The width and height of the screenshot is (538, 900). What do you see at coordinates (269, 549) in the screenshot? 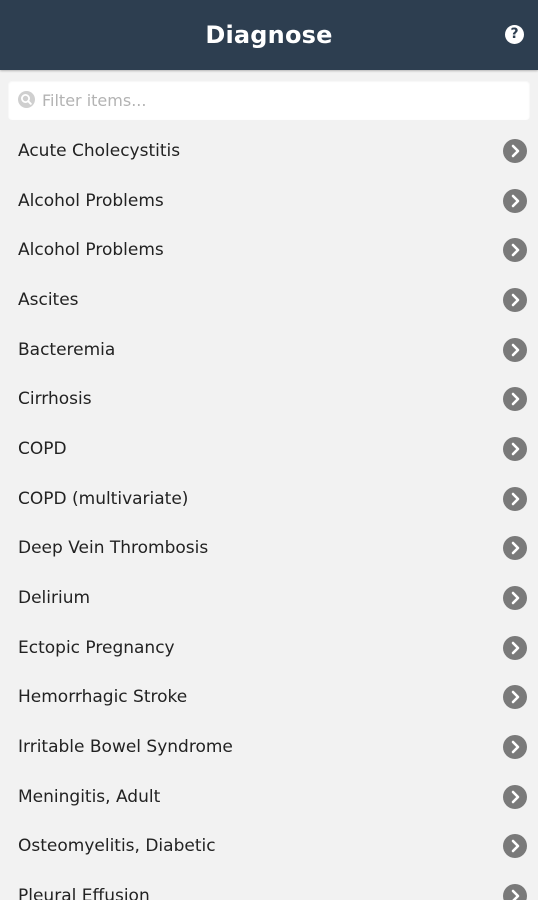
I see `list-item: Deep Vein Thrombosis` at bounding box center [269, 549].